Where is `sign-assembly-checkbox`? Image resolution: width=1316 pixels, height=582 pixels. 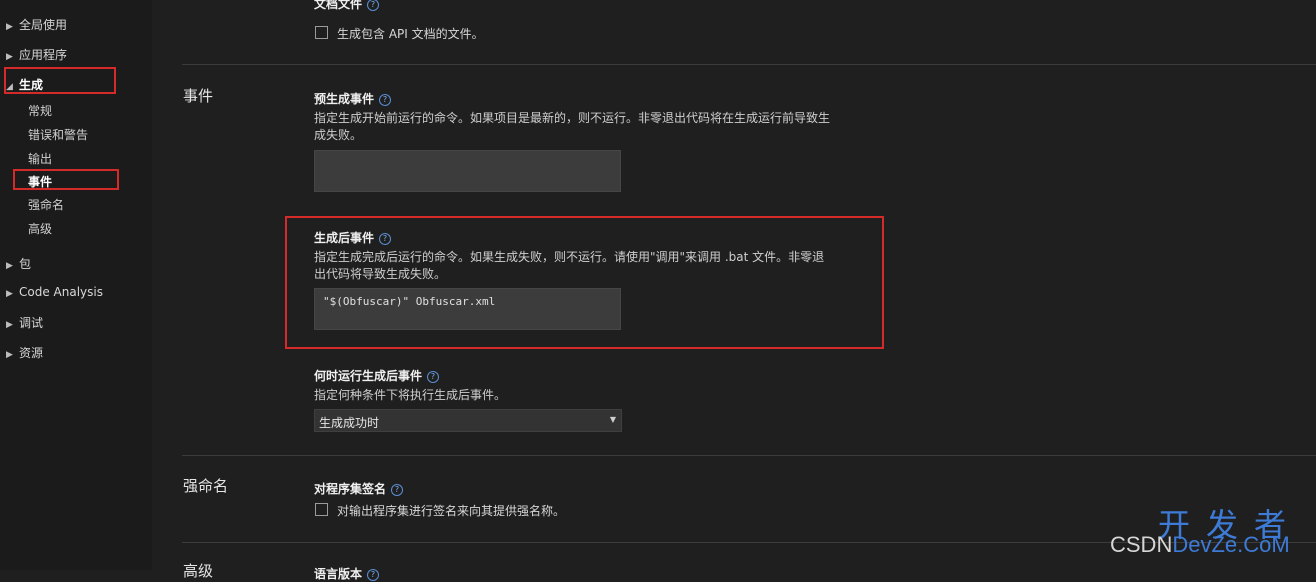
sign-assembly-checkbox is located at coordinates (321, 509).